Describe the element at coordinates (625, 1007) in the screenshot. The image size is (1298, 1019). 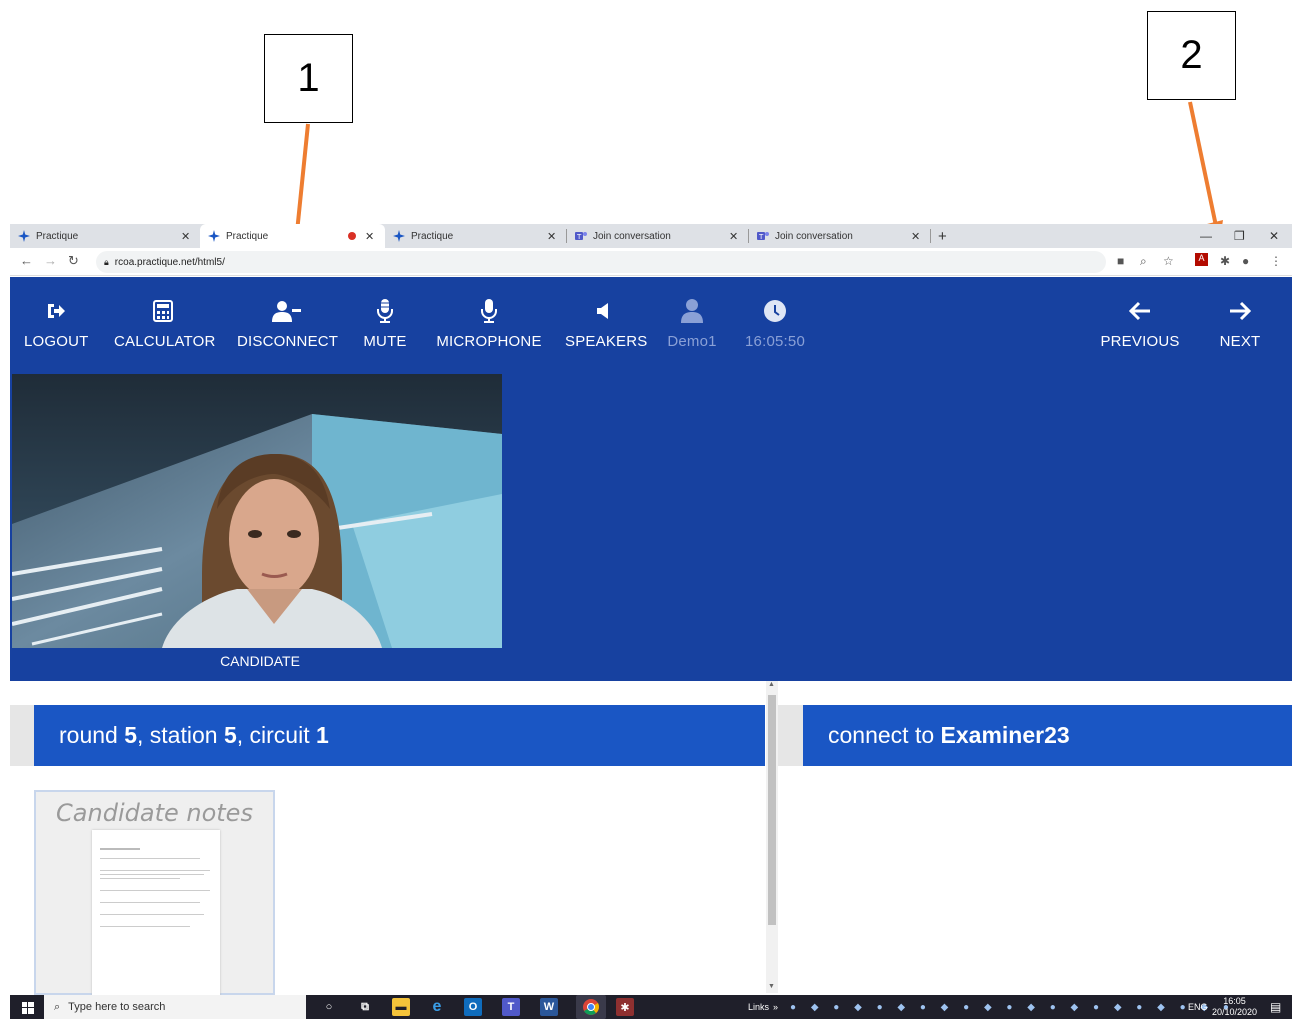
I see `app-badge-icon: ✱` at that location.